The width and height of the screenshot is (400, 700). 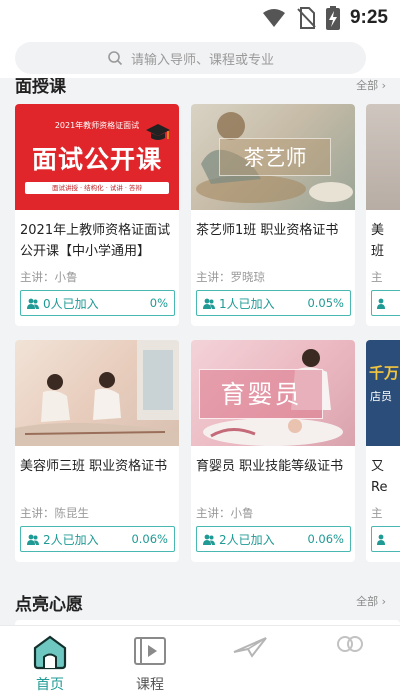 I want to click on section-title: 点亮心愿, so click(x=49, y=605).